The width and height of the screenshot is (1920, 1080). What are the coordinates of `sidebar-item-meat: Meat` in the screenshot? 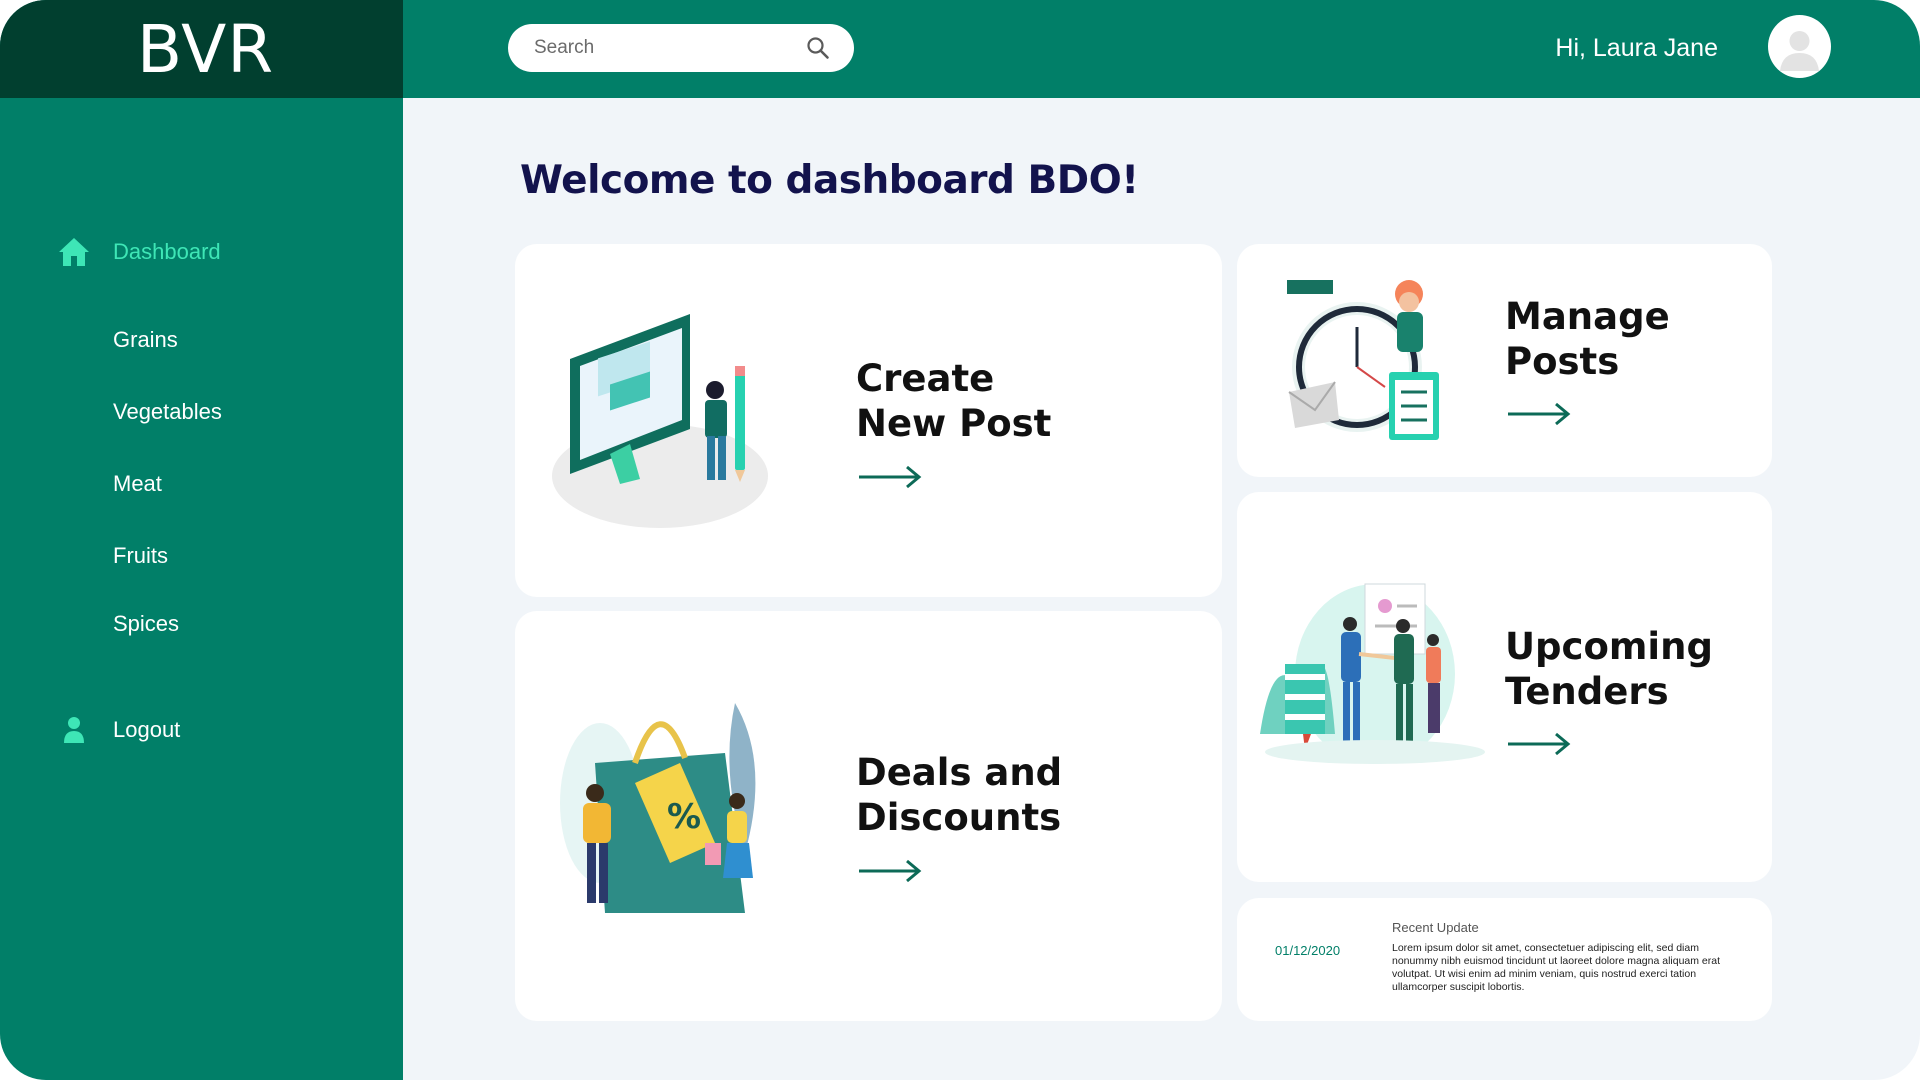 It's located at (201, 484).